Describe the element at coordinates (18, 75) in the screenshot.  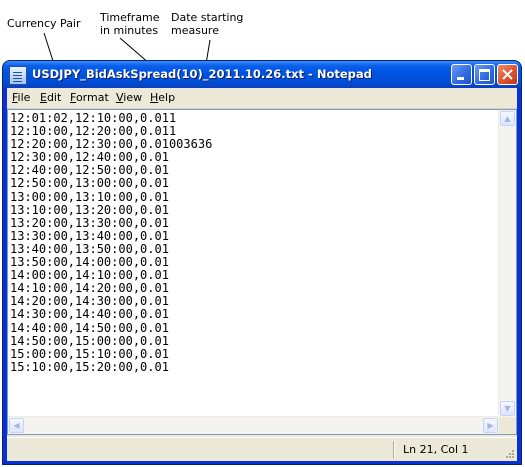
I see `notepad-icon` at that location.